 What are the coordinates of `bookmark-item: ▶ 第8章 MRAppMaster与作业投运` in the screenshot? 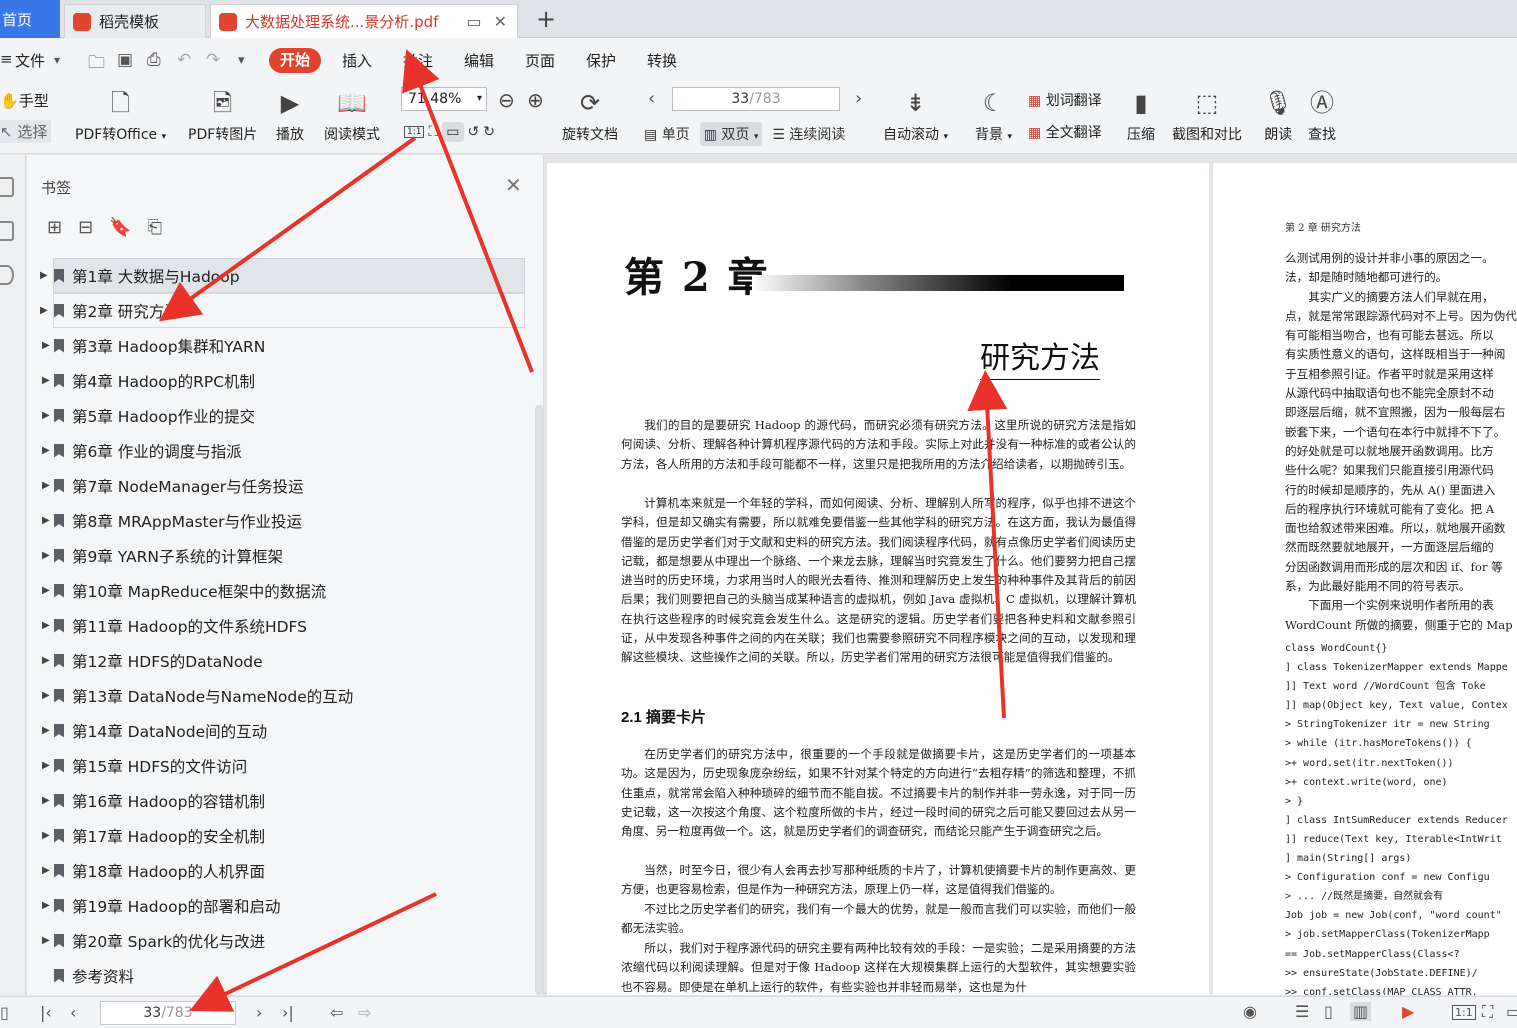 It's located at (279, 520).